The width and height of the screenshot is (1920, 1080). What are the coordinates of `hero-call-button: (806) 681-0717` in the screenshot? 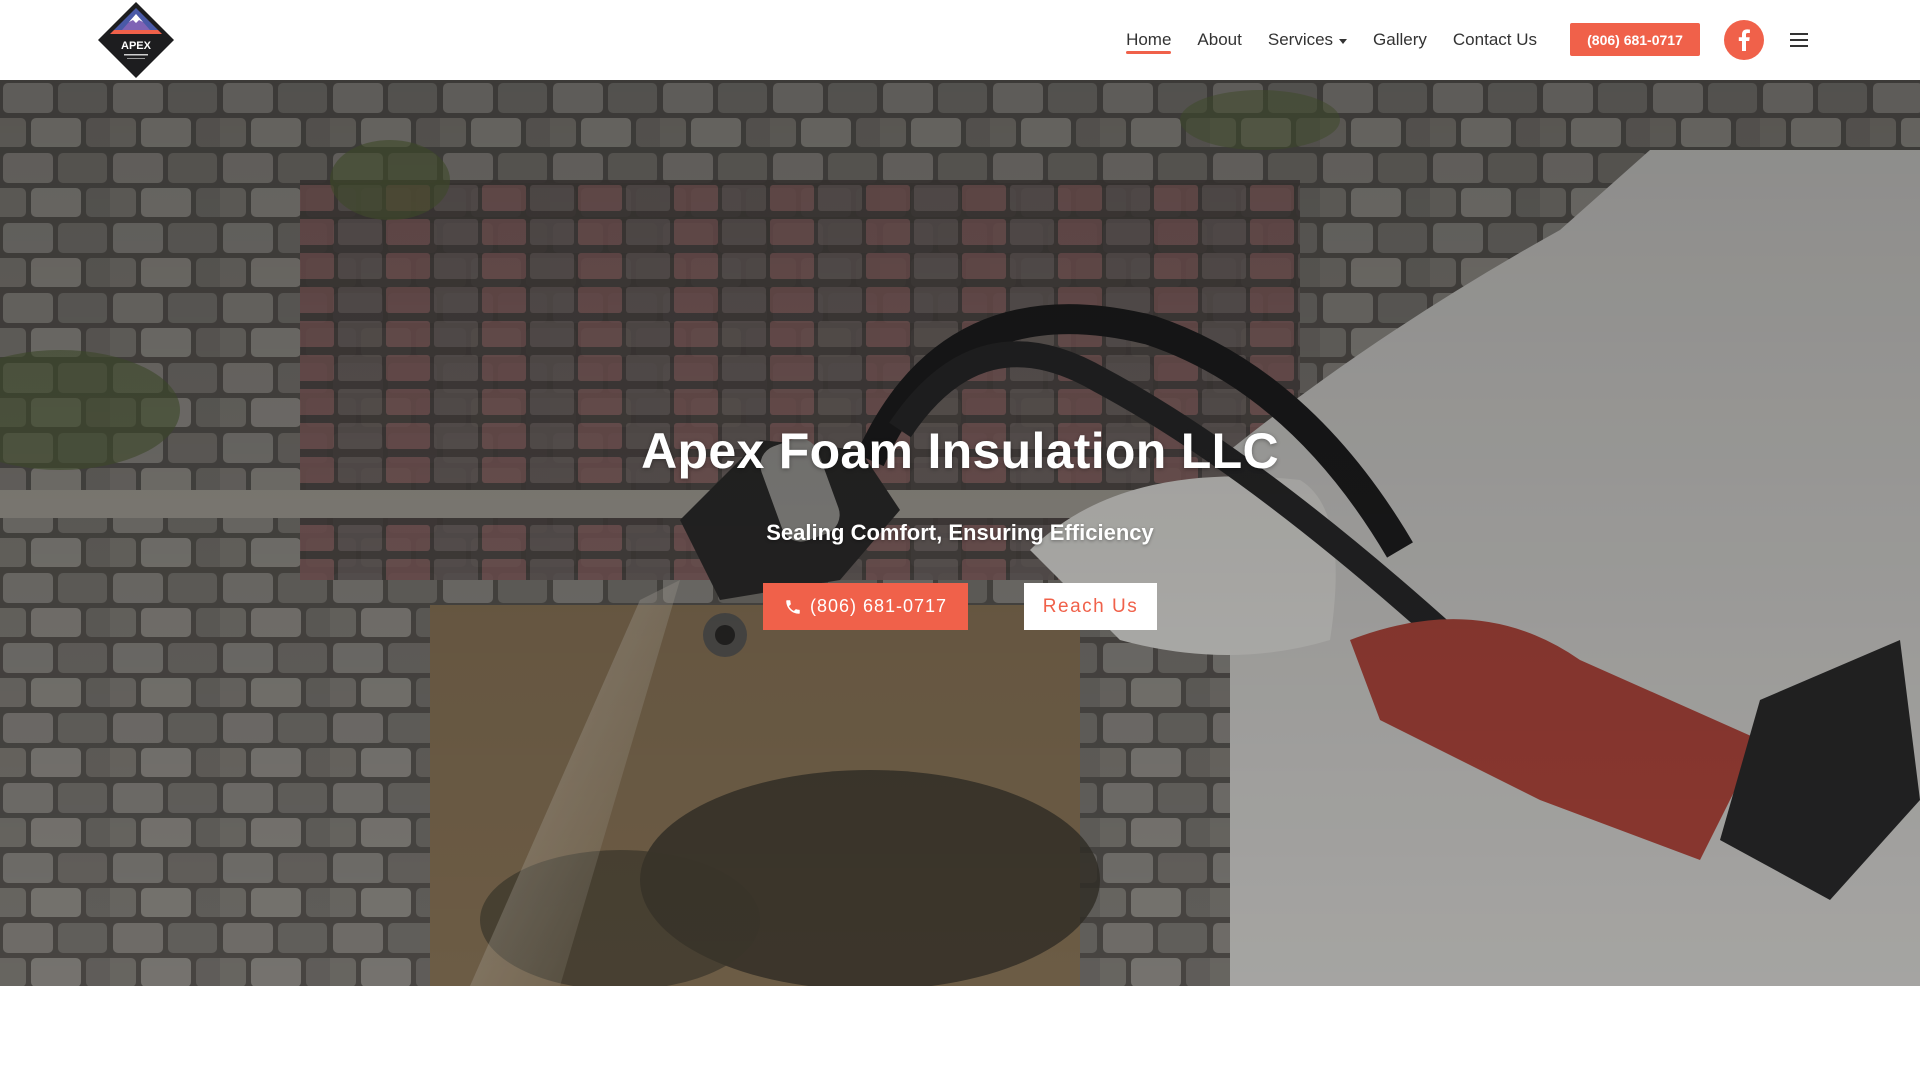 It's located at (865, 606).